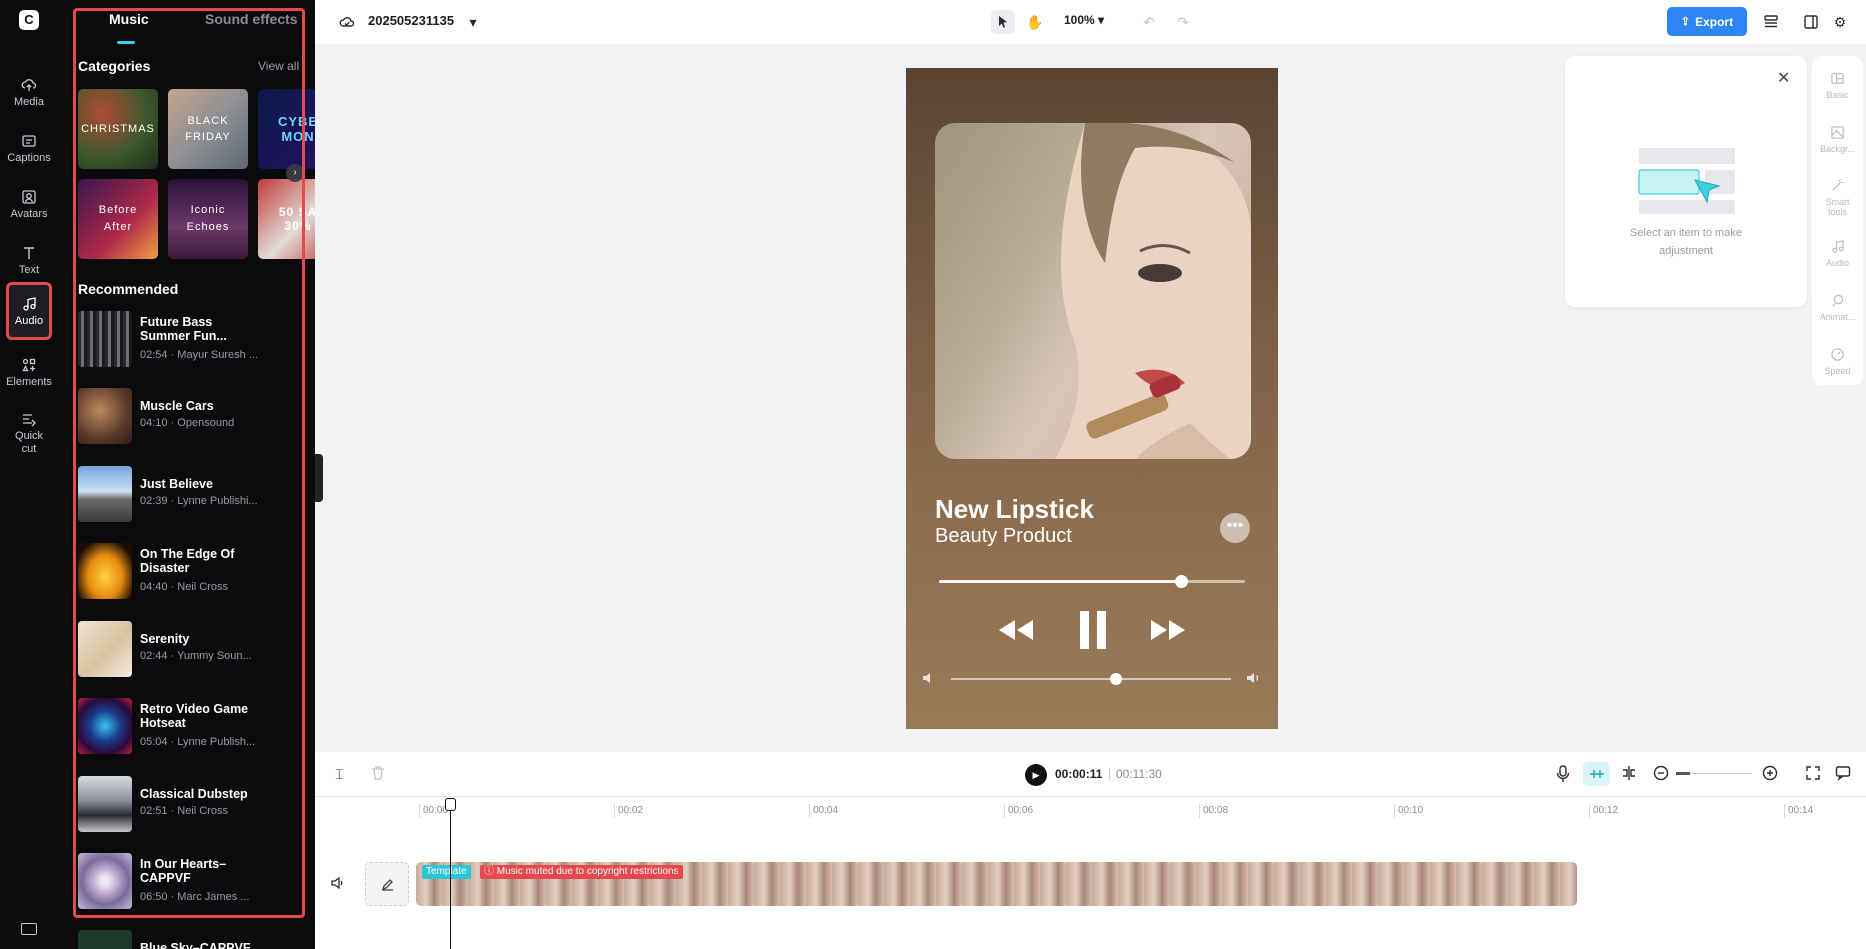 The image size is (1866, 949). I want to click on track-item: Blue Sky–CAPPVF, so click(188, 939).